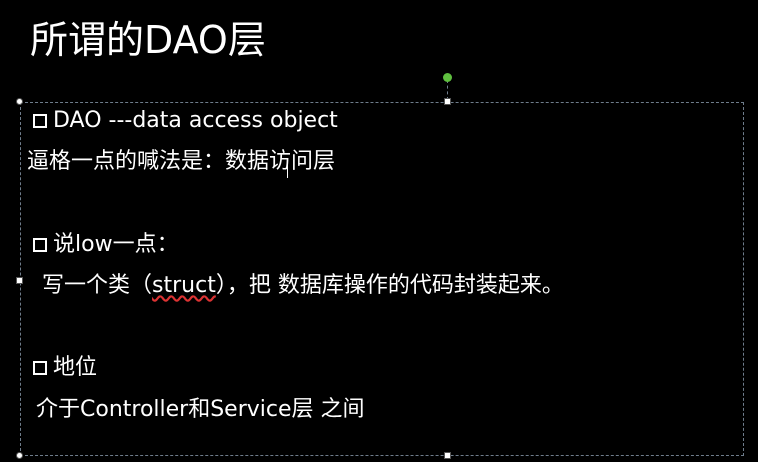 Image resolution: width=758 pixels, height=462 pixels. I want to click on list-item-position: 地位, so click(65, 368).